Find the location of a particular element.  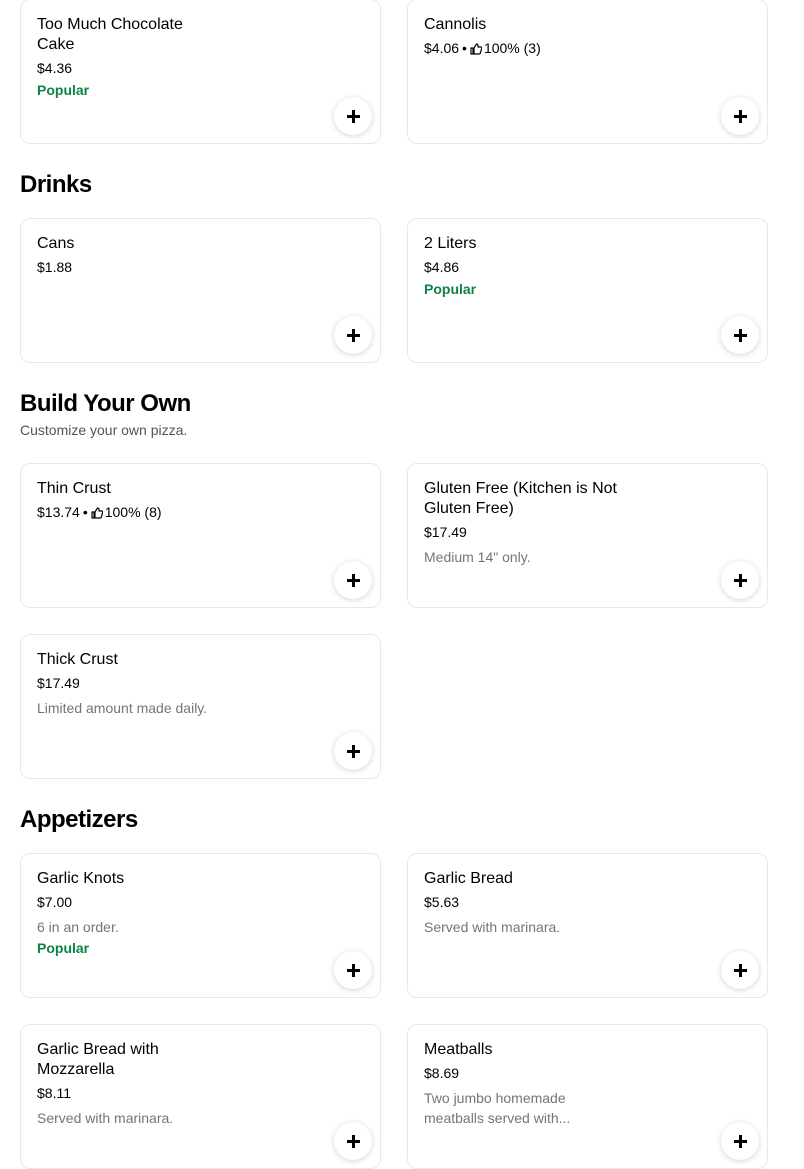

menu-item-price: $1.88 is located at coordinates (127, 267).